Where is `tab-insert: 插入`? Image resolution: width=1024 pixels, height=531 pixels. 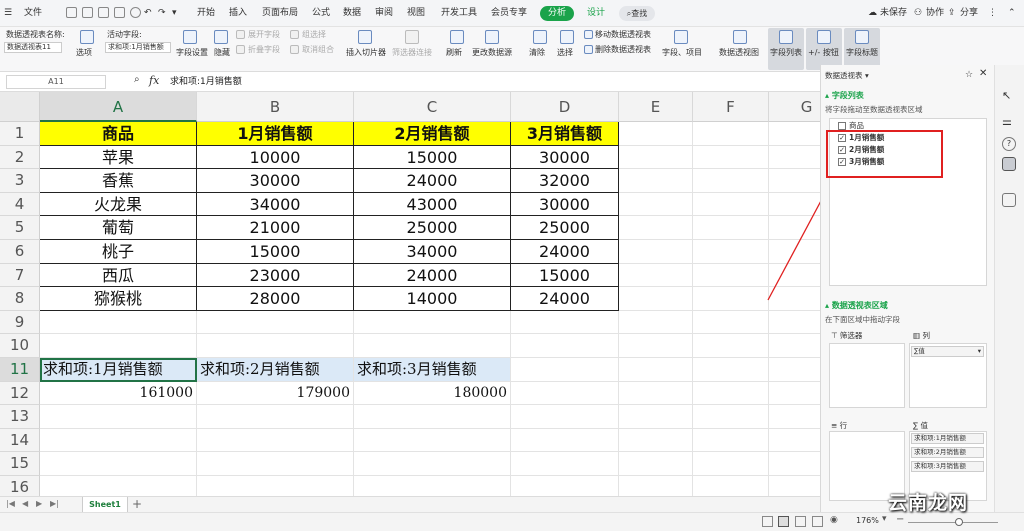
tab-insert: 插入 is located at coordinates (238, 13).